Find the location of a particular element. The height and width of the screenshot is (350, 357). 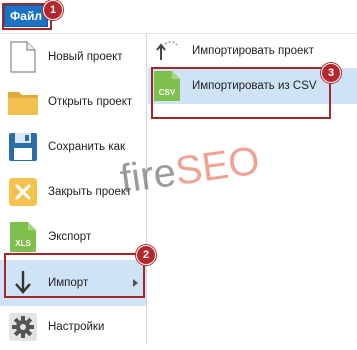

badge-2: 2 is located at coordinates (146, 255).